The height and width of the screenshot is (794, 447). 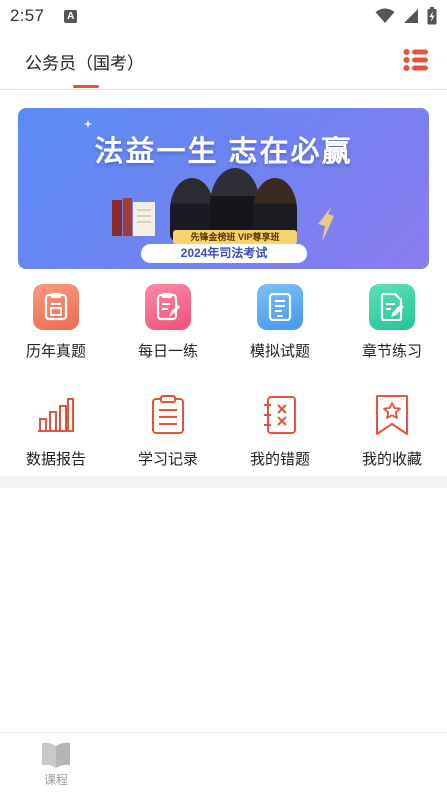 I want to click on feature-label: 章节练习, so click(x=391, y=351).